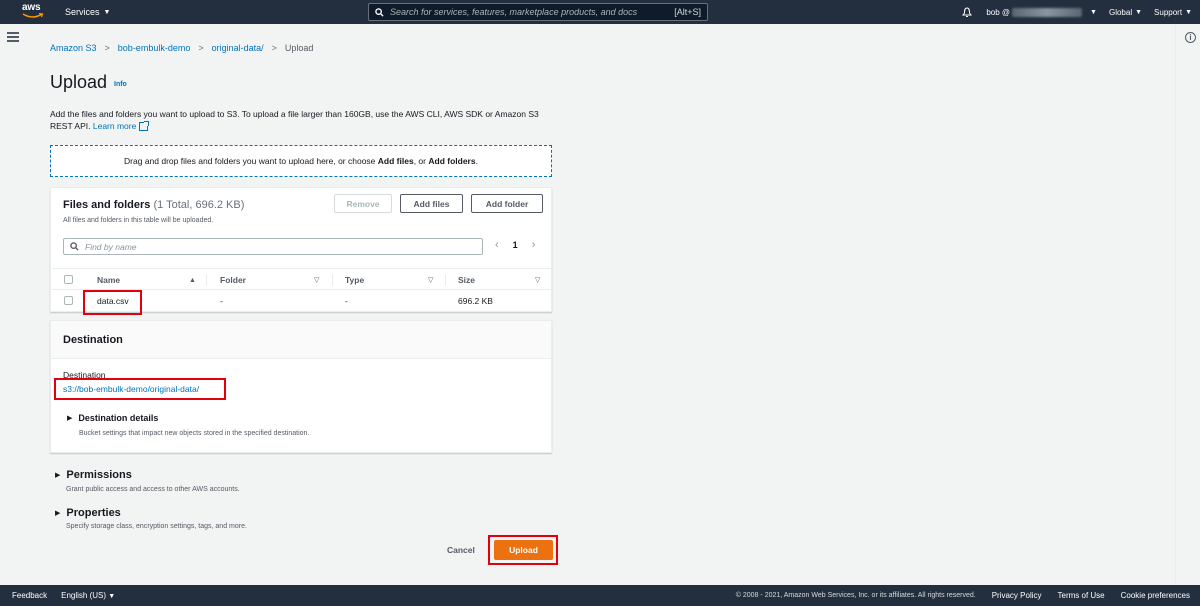  Describe the element at coordinates (93, 340) in the screenshot. I see `destination-title: Destination` at that location.